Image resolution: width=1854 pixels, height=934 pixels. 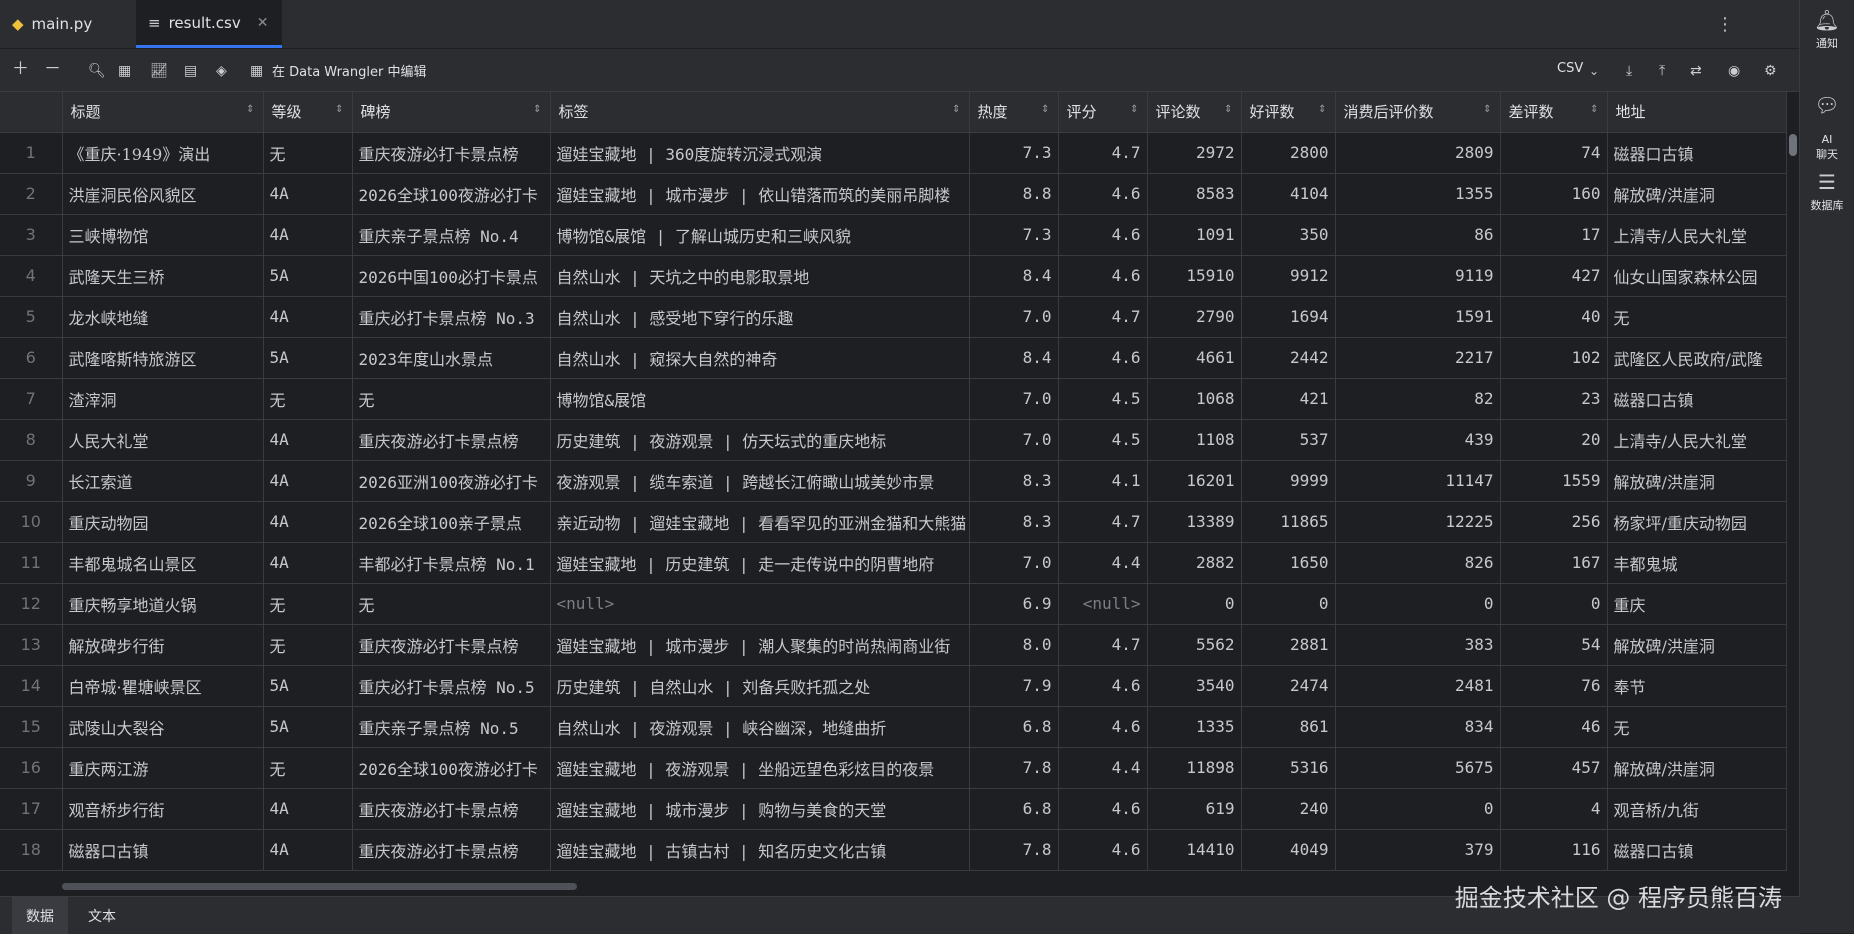 I want to click on table-cell: 重庆动物园, so click(x=163, y=522).